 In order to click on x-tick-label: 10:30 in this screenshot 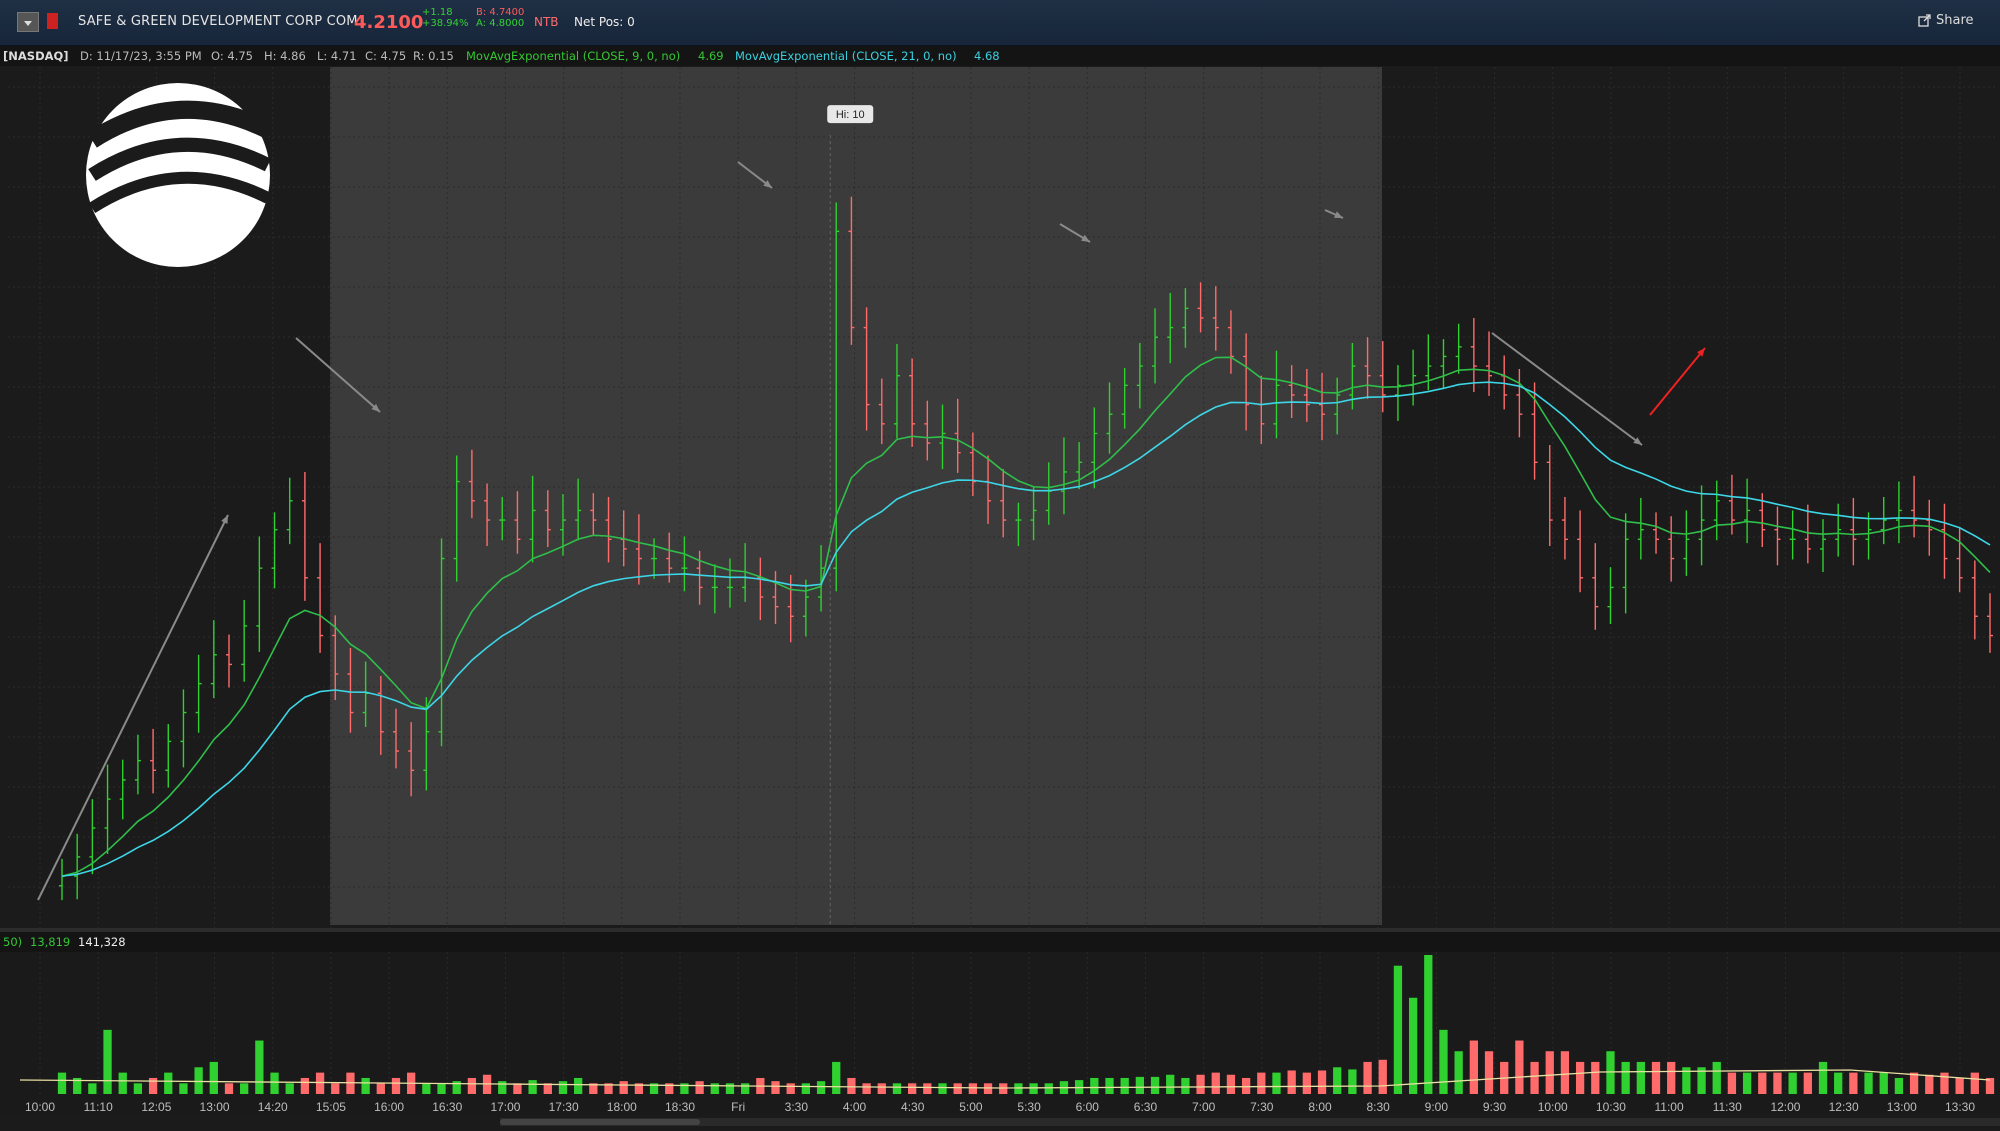, I will do `click(1611, 1107)`.